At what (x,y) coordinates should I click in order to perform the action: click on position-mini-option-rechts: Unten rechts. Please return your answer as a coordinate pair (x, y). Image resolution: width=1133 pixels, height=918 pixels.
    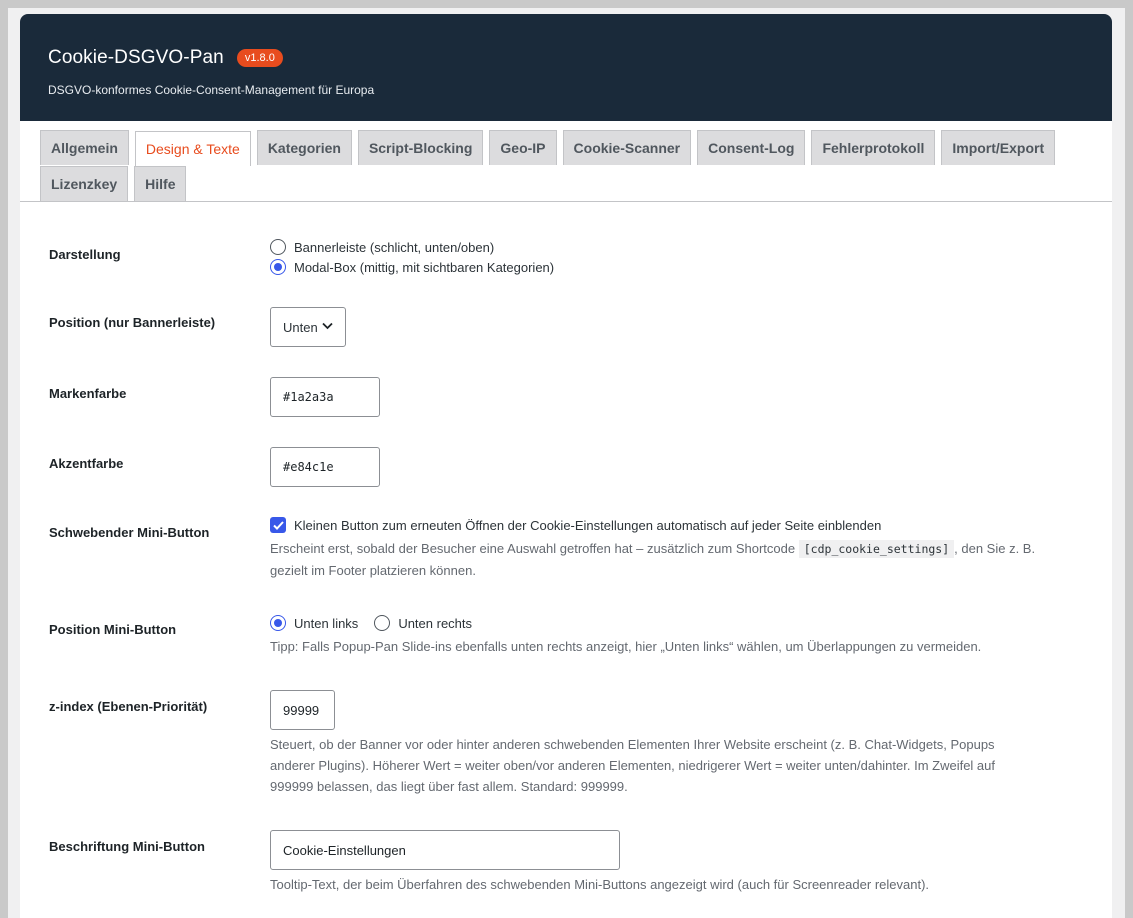
    Looking at the image, I should click on (423, 623).